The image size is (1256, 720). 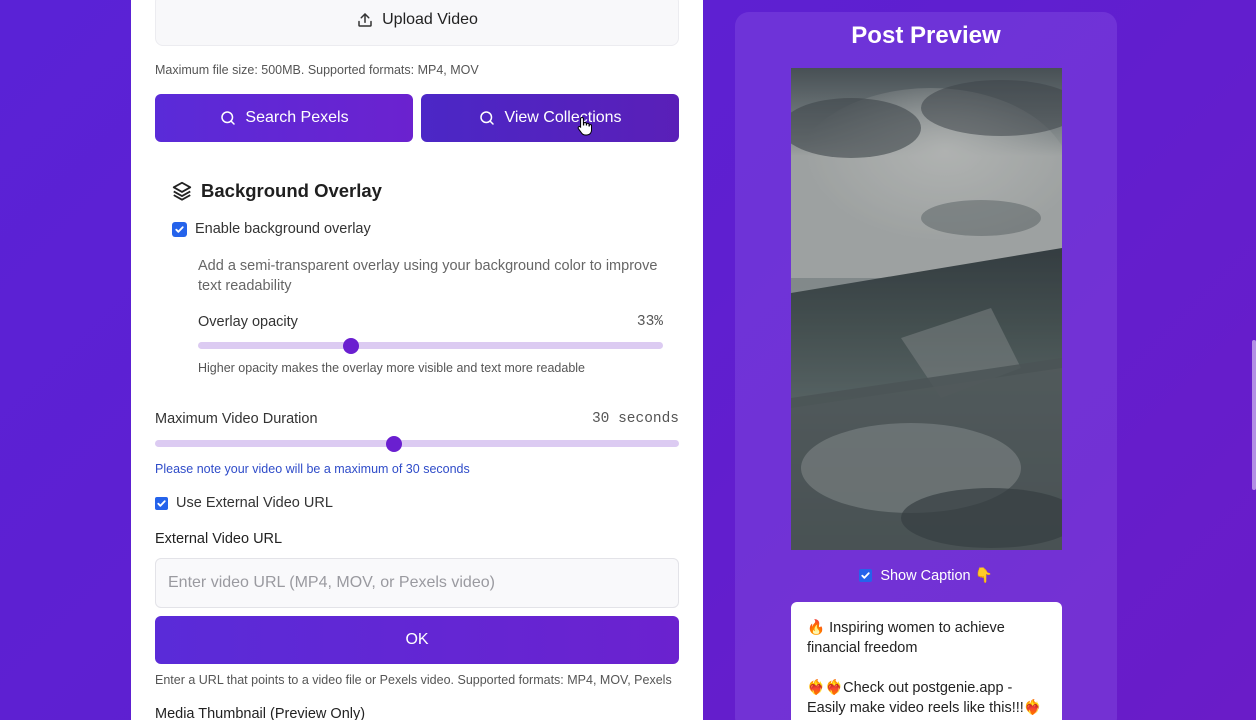 I want to click on layers-icon, so click(x=182, y=191).